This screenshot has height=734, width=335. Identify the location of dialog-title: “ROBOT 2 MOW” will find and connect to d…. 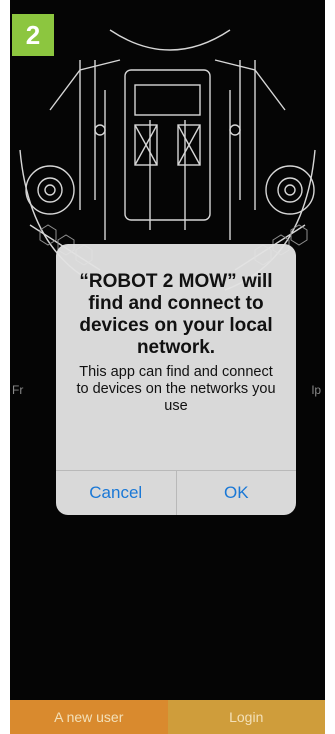
(176, 314).